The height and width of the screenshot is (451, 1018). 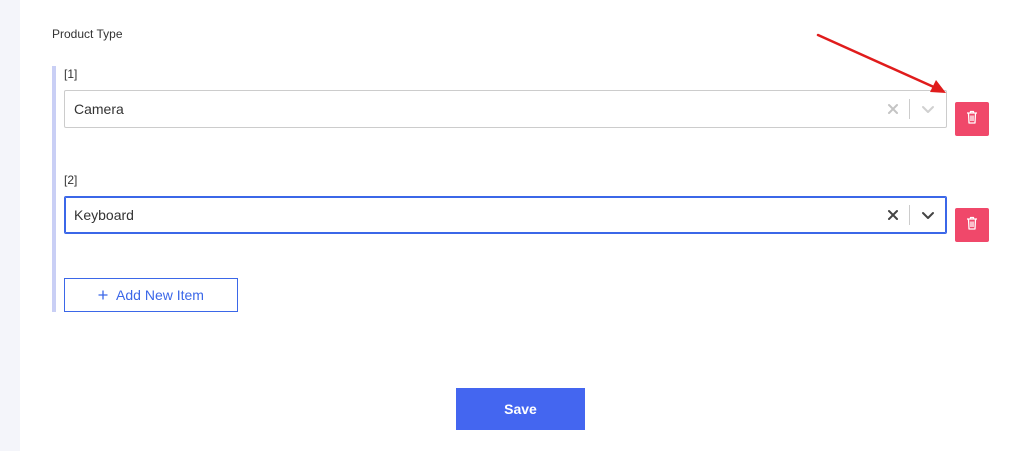 What do you see at coordinates (881, 63) in the screenshot?
I see `annotation-arrow` at bounding box center [881, 63].